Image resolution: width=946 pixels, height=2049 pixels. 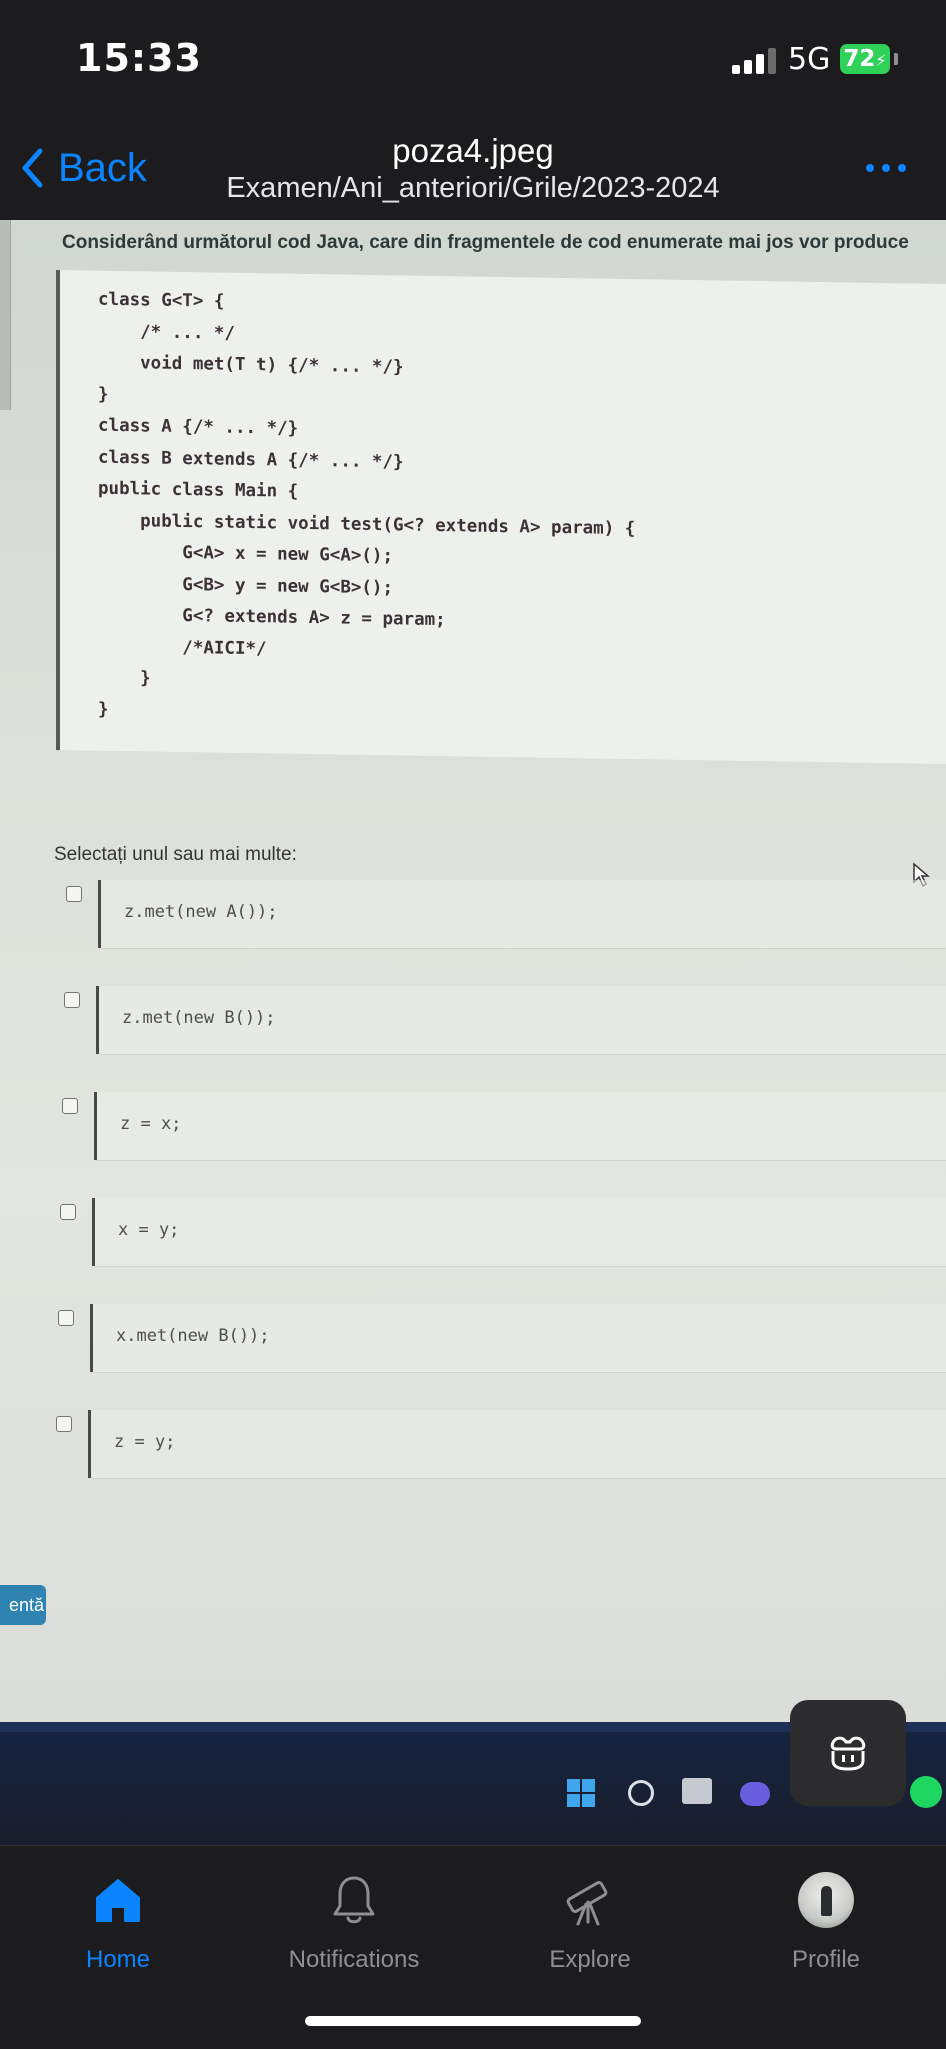 What do you see at coordinates (754, 61) in the screenshot?
I see `signal-icon` at bounding box center [754, 61].